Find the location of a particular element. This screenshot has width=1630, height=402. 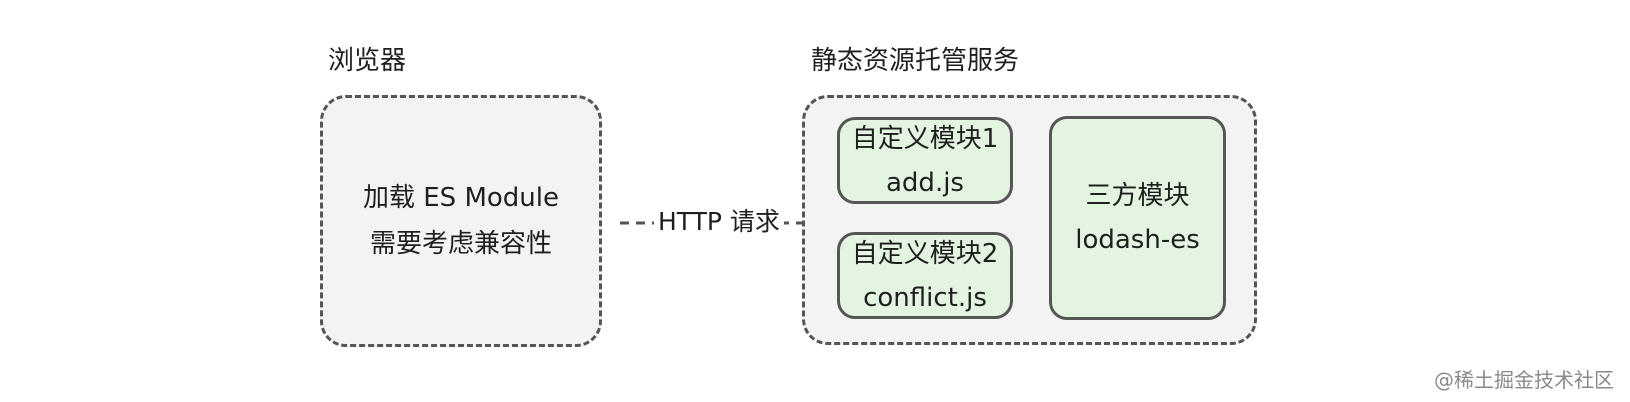

watermark: @稀土掘金技术社区 is located at coordinates (1524, 380).